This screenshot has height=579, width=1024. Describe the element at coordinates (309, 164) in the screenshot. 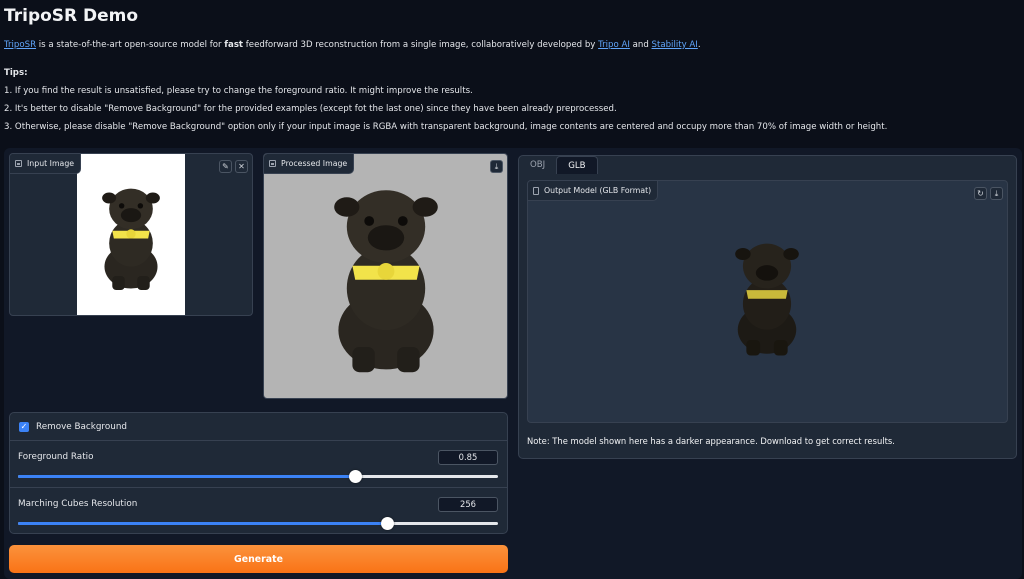

I see `processed-image-label: Processed Image` at that location.